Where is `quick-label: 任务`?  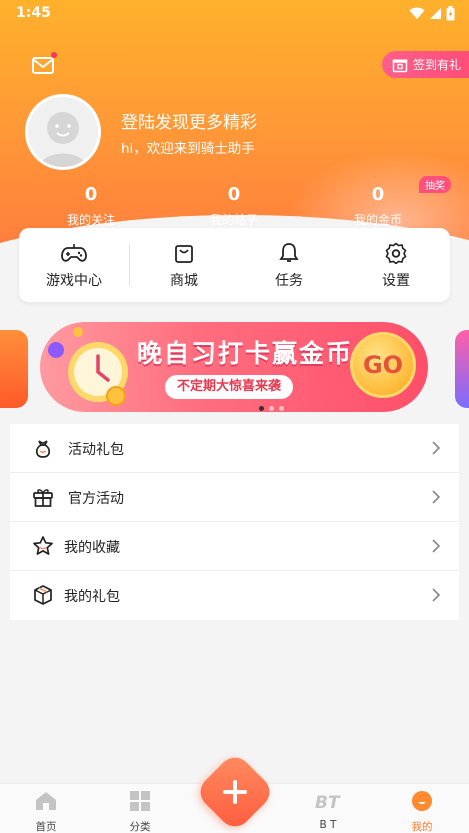 quick-label: 任务 is located at coordinates (289, 281).